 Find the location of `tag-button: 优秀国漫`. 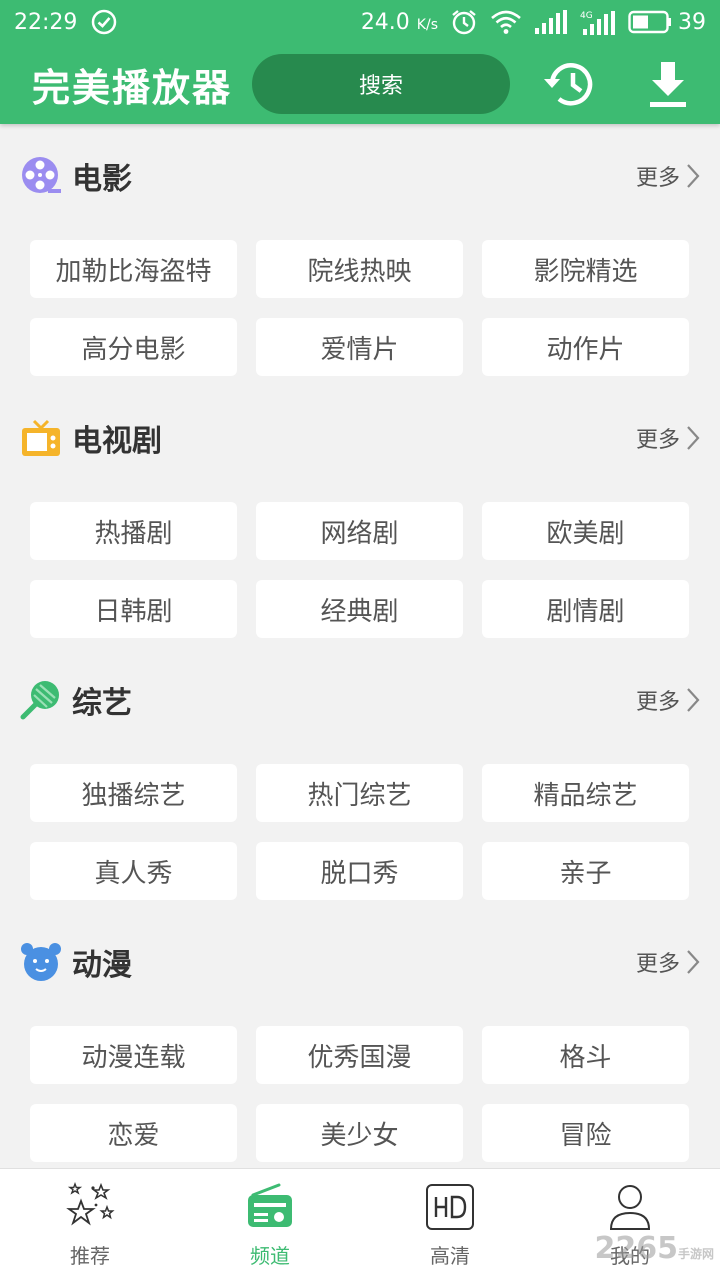

tag-button: 优秀国漫 is located at coordinates (359, 1055).